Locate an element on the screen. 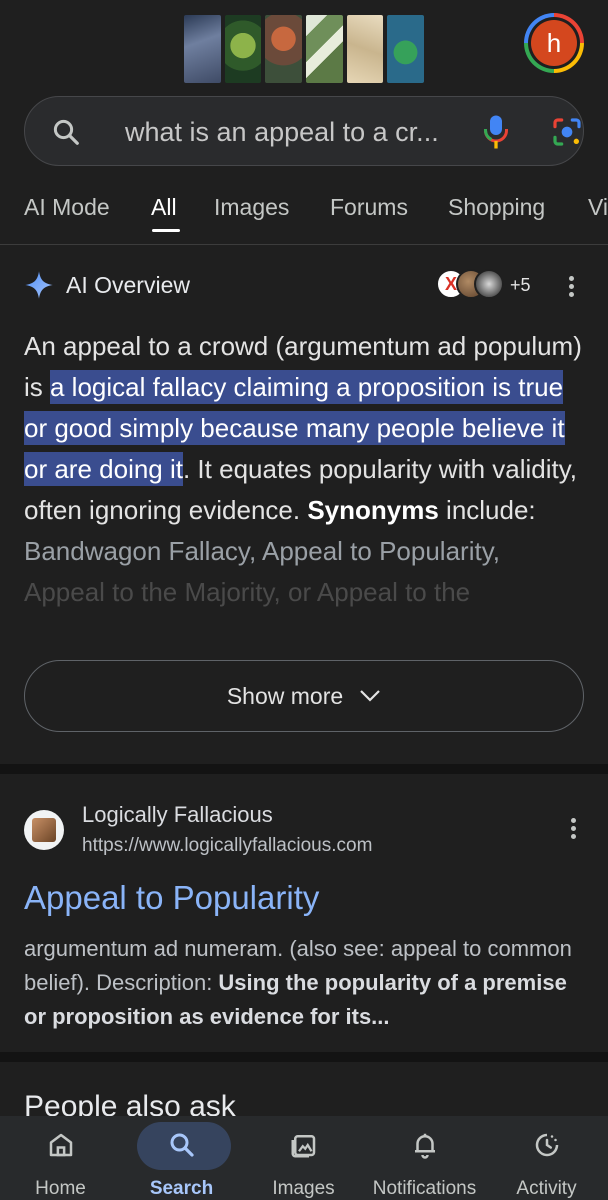 The image size is (608, 1200). nav-label: Notifications is located at coordinates (424, 1188).